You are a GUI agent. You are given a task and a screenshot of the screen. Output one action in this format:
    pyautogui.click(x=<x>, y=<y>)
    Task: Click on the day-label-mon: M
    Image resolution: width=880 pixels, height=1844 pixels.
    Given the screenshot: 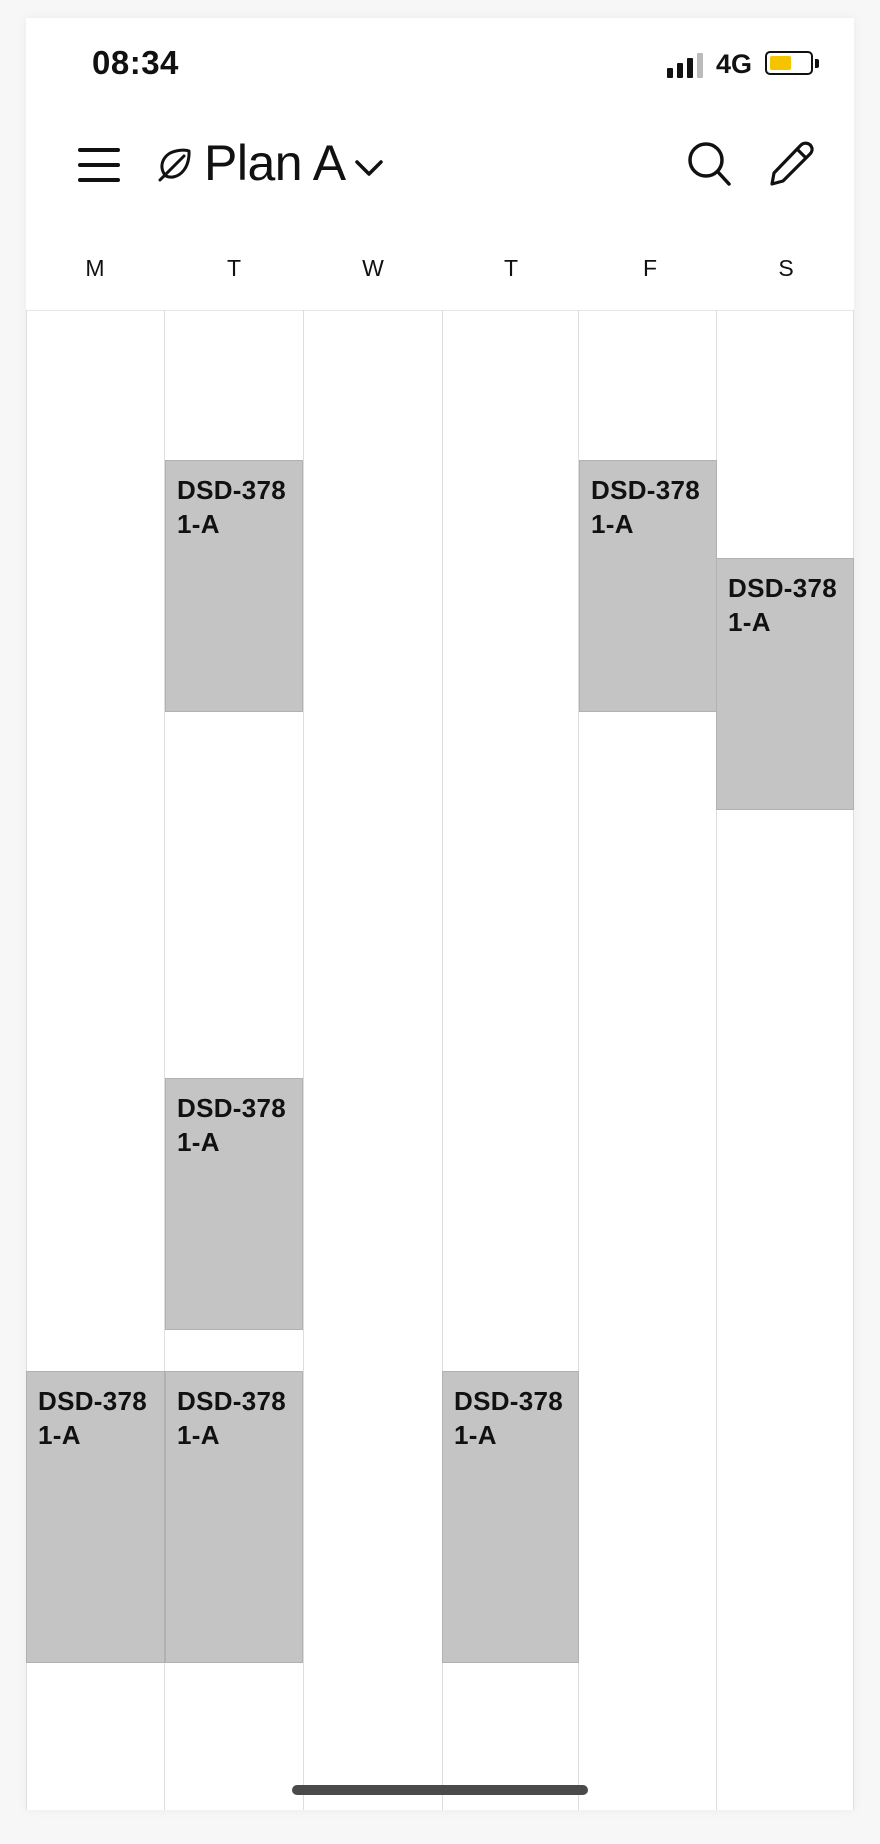 What is the action you would take?
    pyautogui.click(x=95, y=268)
    